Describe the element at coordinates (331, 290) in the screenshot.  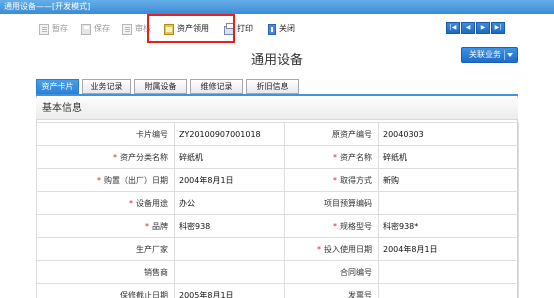
I see `field-label: 发票号` at that location.